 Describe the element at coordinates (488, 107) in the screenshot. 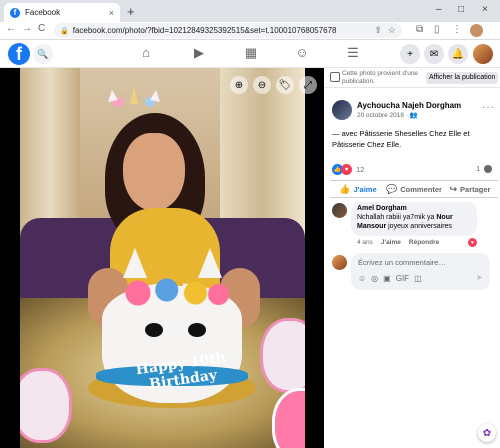

I see `post-options-icon: ···` at that location.